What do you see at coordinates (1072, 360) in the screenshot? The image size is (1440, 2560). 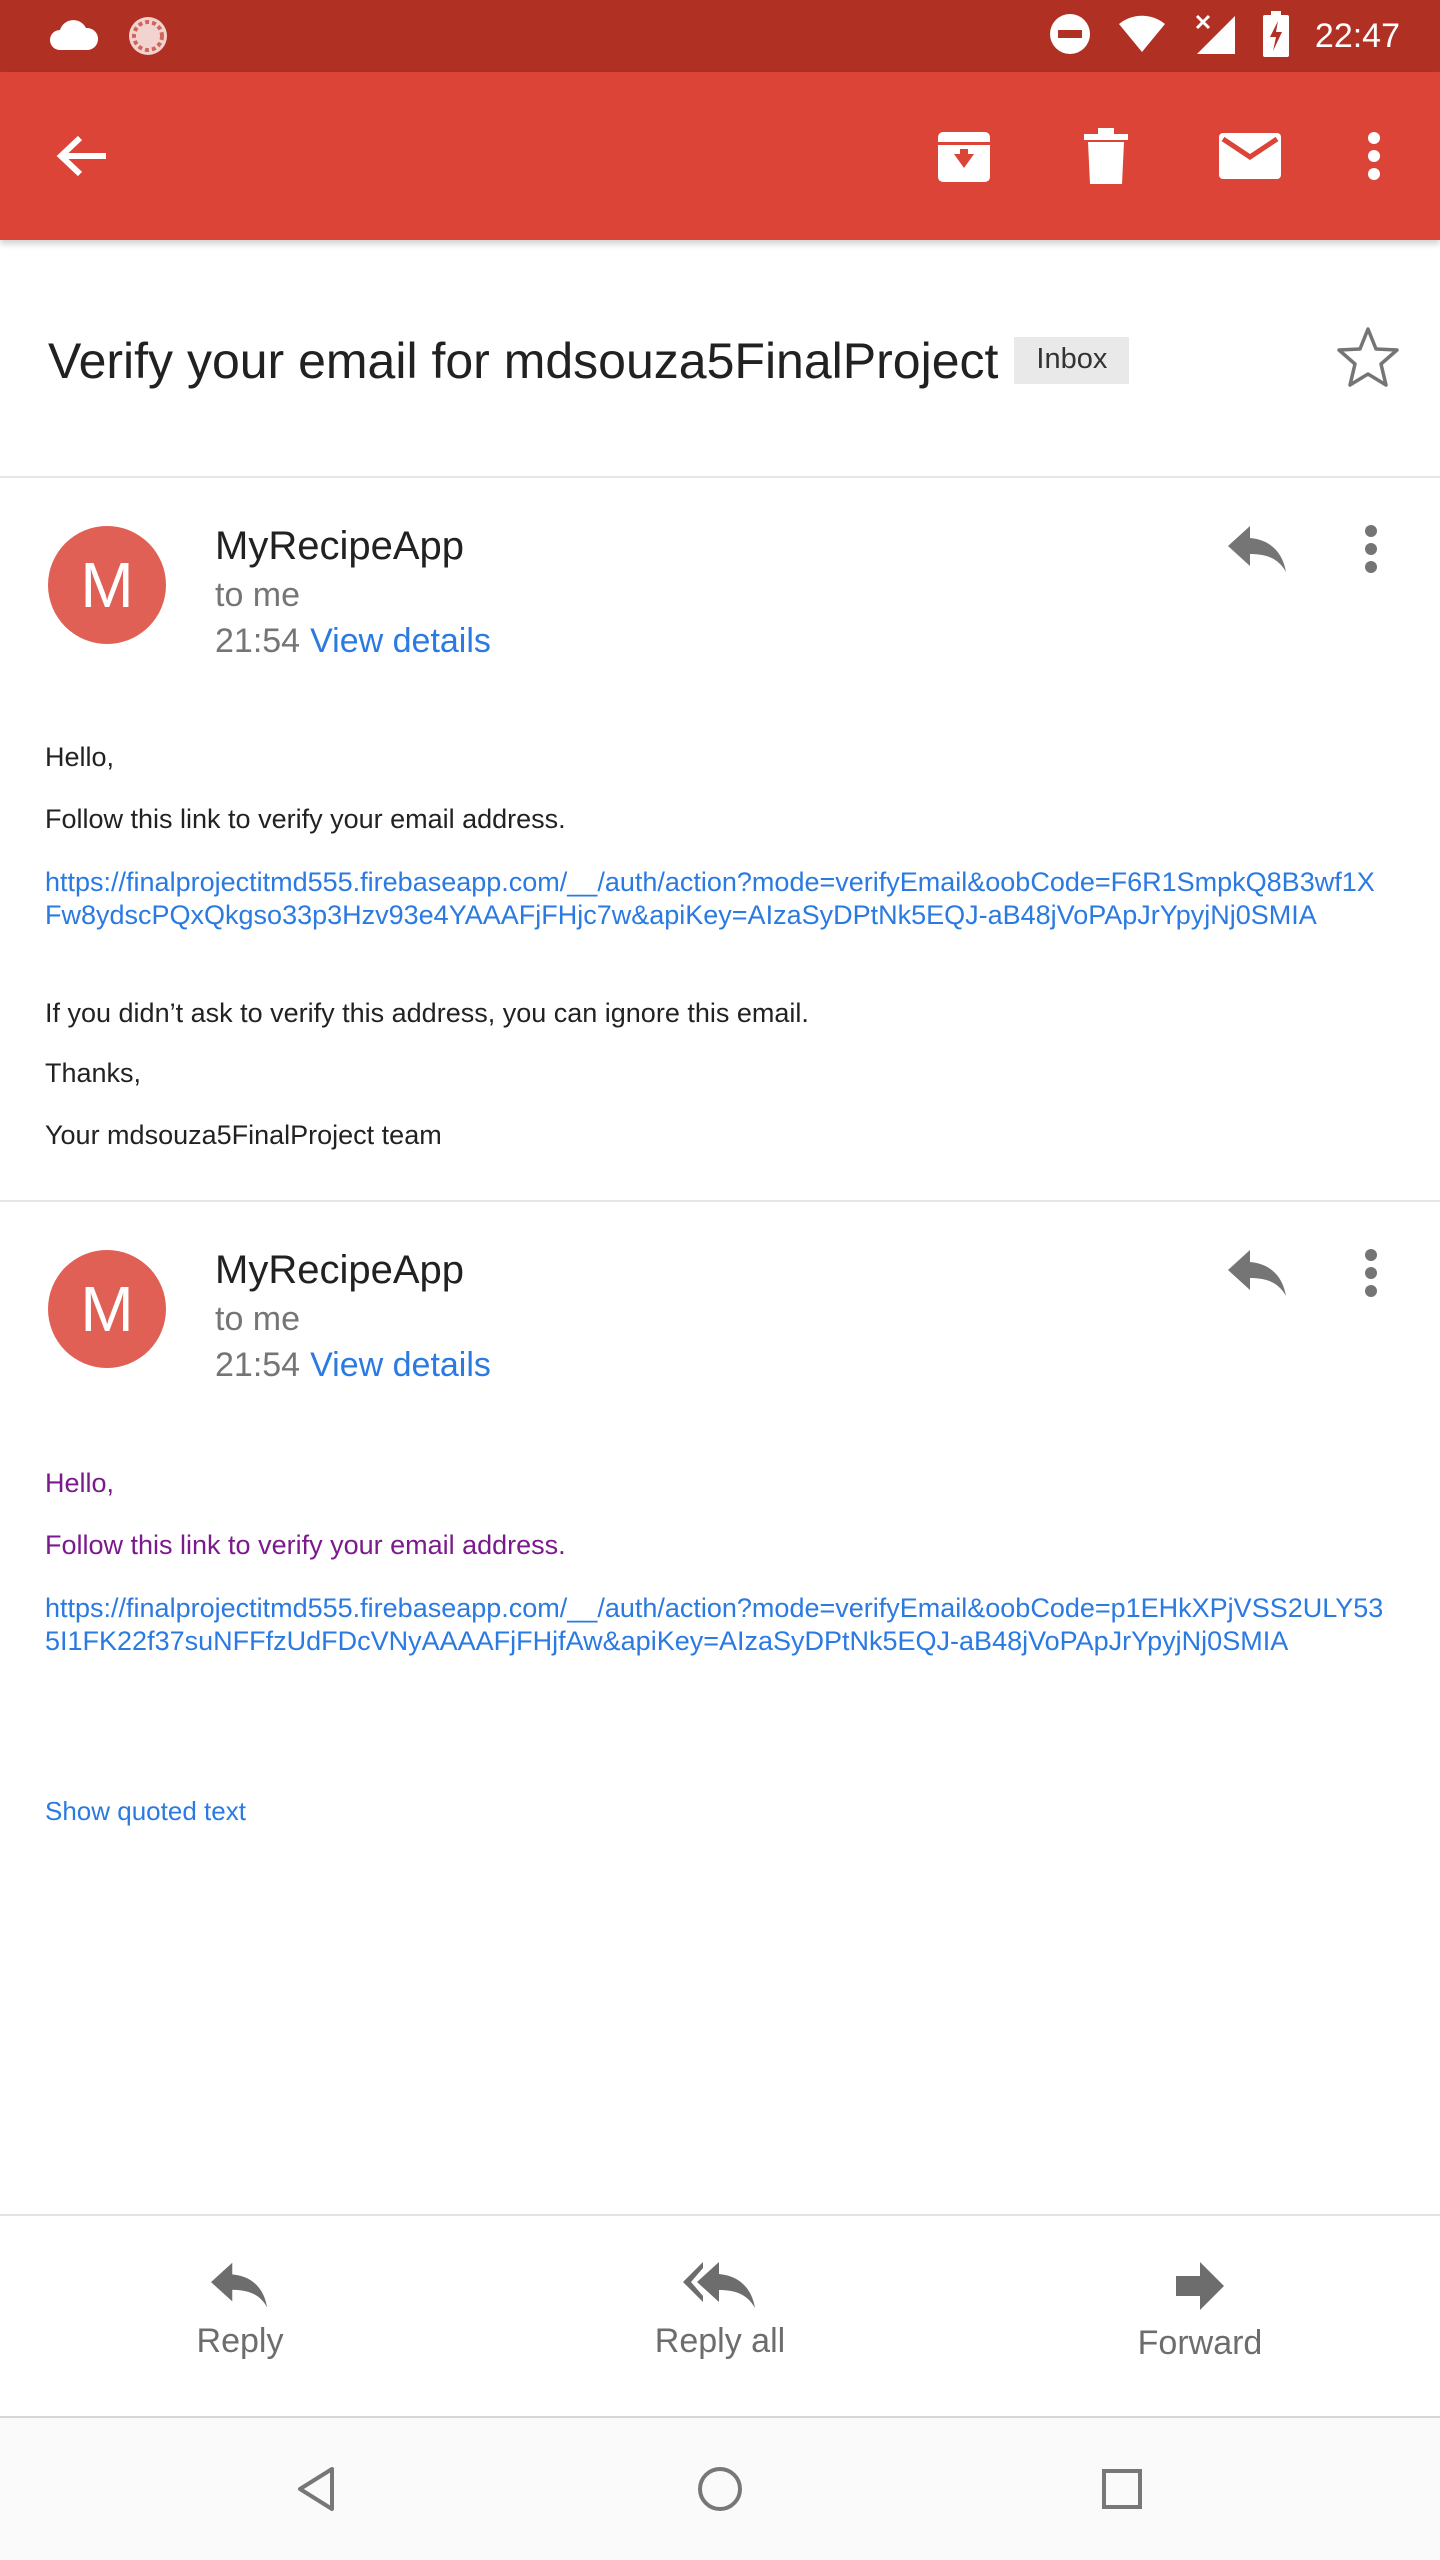 I see `inbox-label: Inbox` at bounding box center [1072, 360].